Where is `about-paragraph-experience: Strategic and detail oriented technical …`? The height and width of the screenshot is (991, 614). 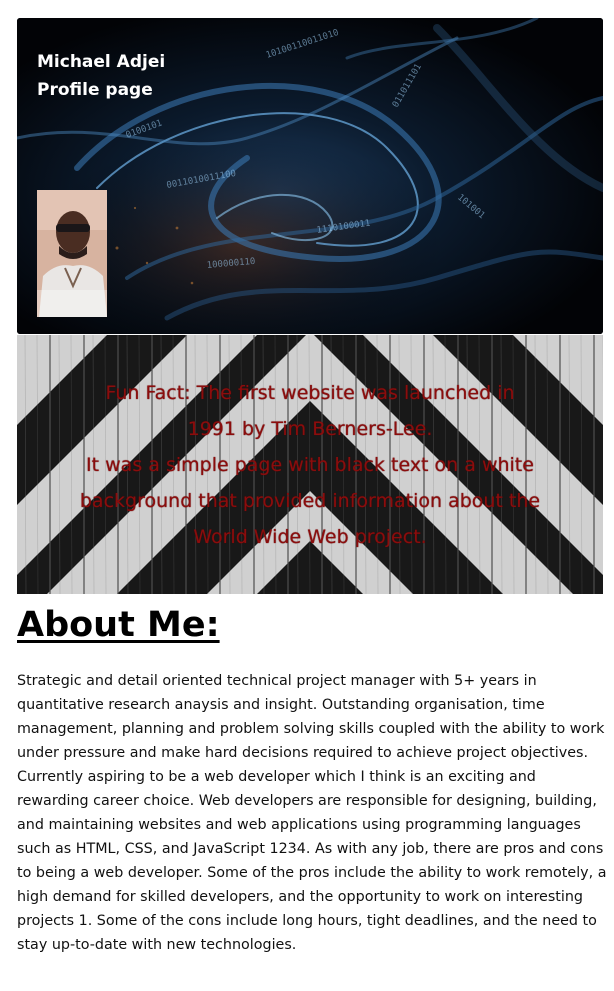 about-paragraph-experience: Strategic and detail oriented technical … is located at coordinates (311, 717).